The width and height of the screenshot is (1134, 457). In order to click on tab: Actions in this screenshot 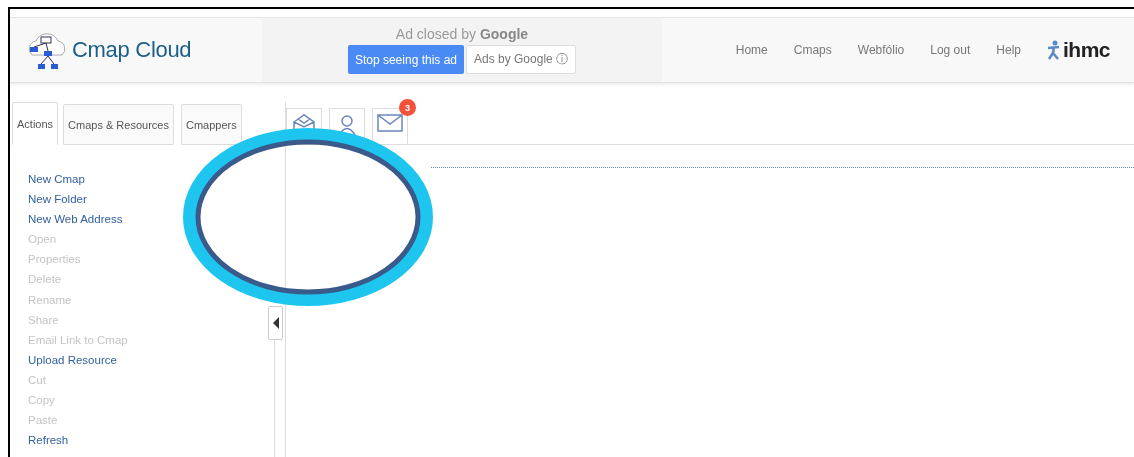, I will do `click(35, 123)`.